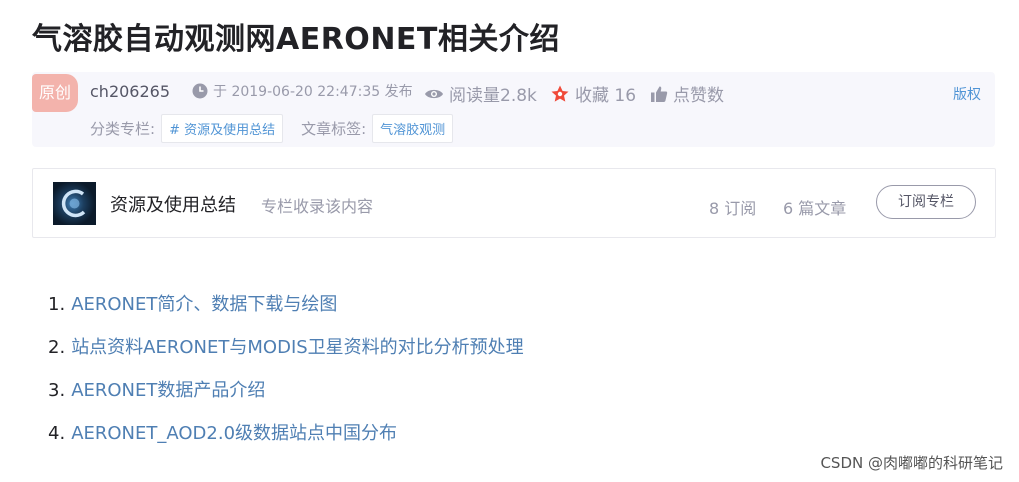 This screenshot has height=482, width=1019. I want to click on view-count-text: 阅读量2.8k, so click(493, 96).